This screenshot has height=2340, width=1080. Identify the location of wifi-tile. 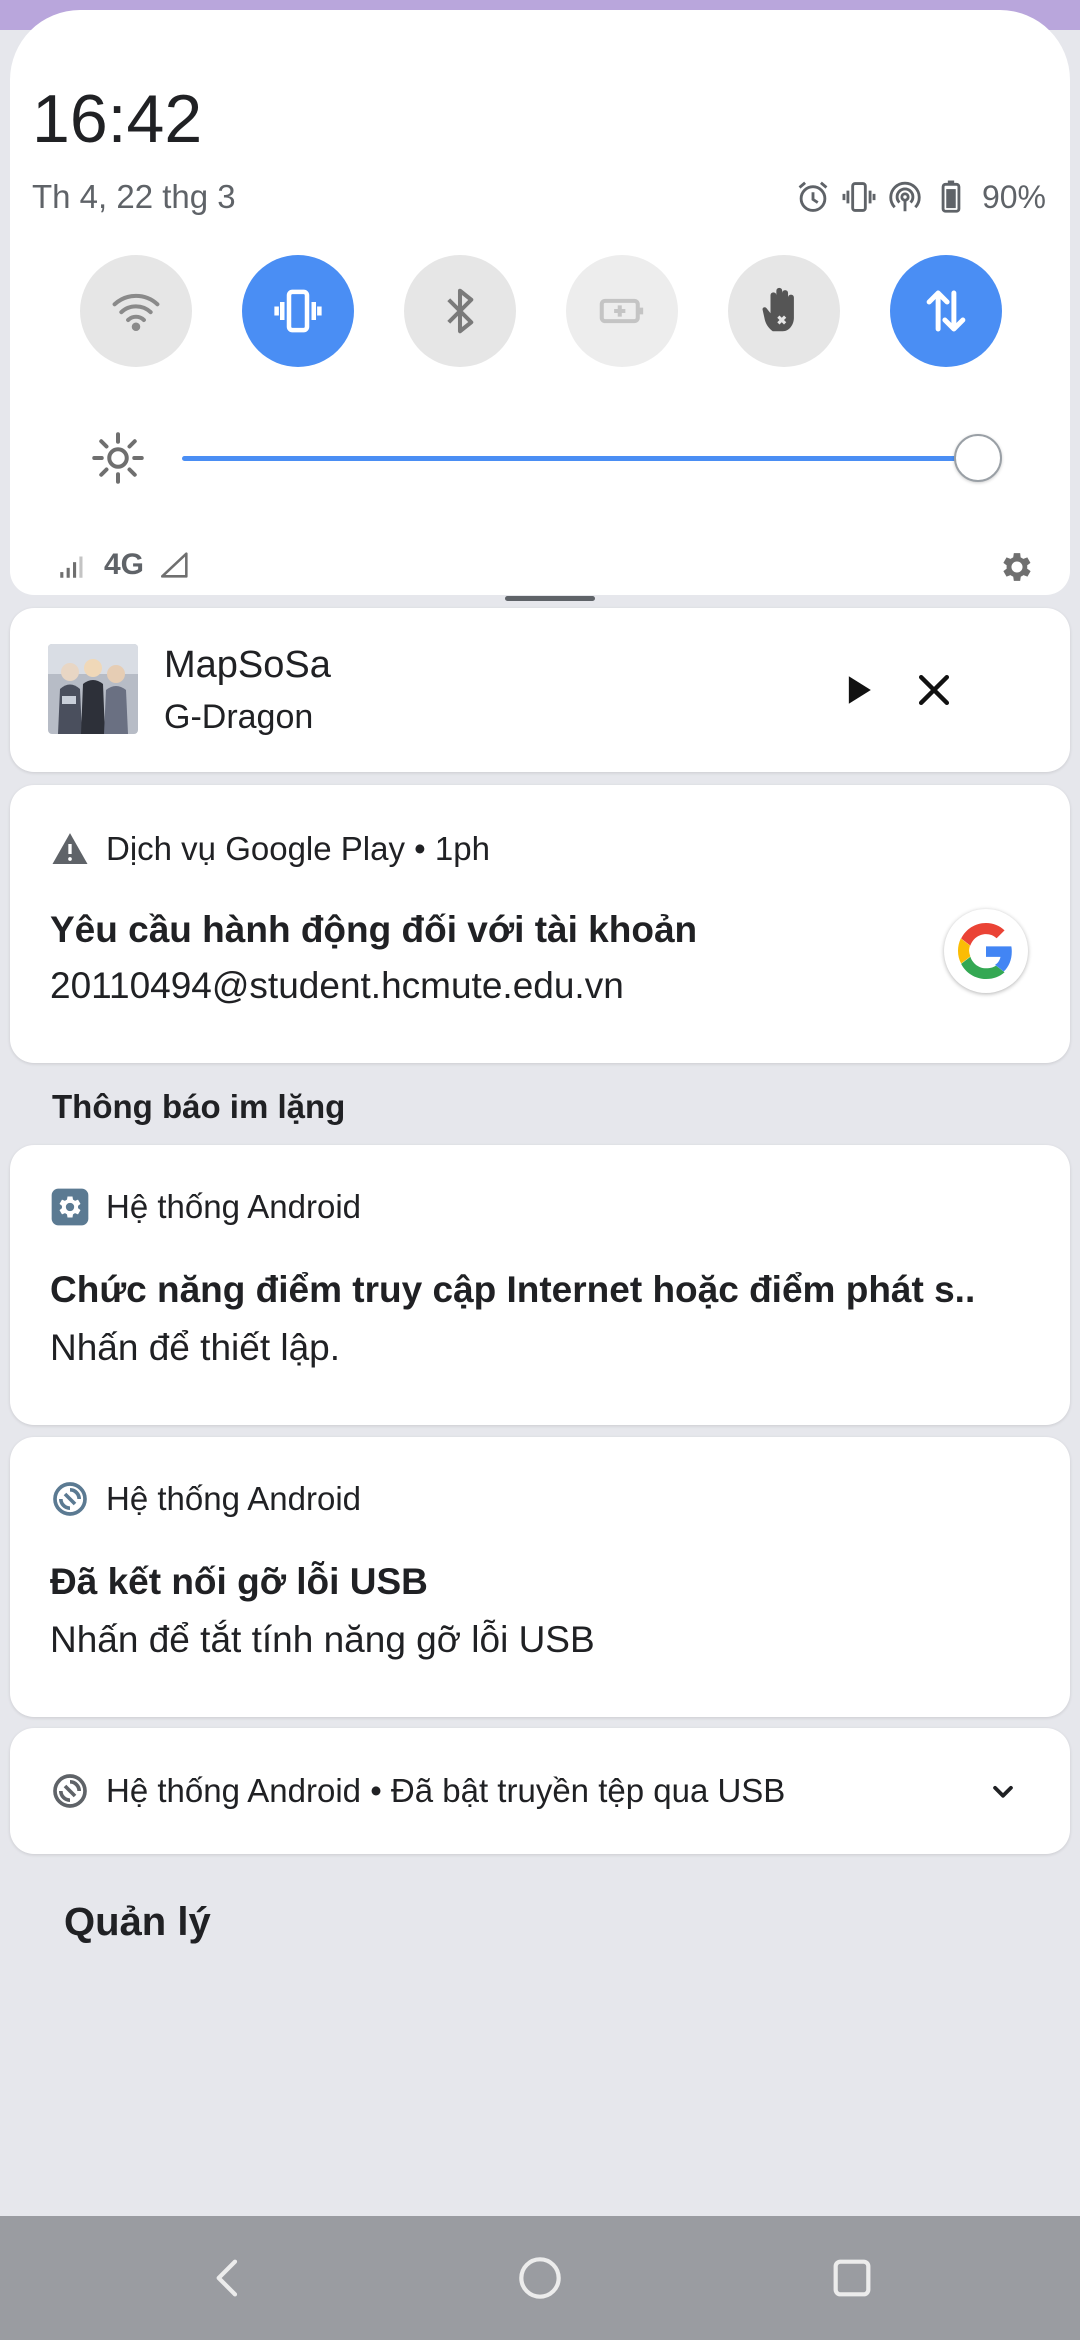
(136, 311).